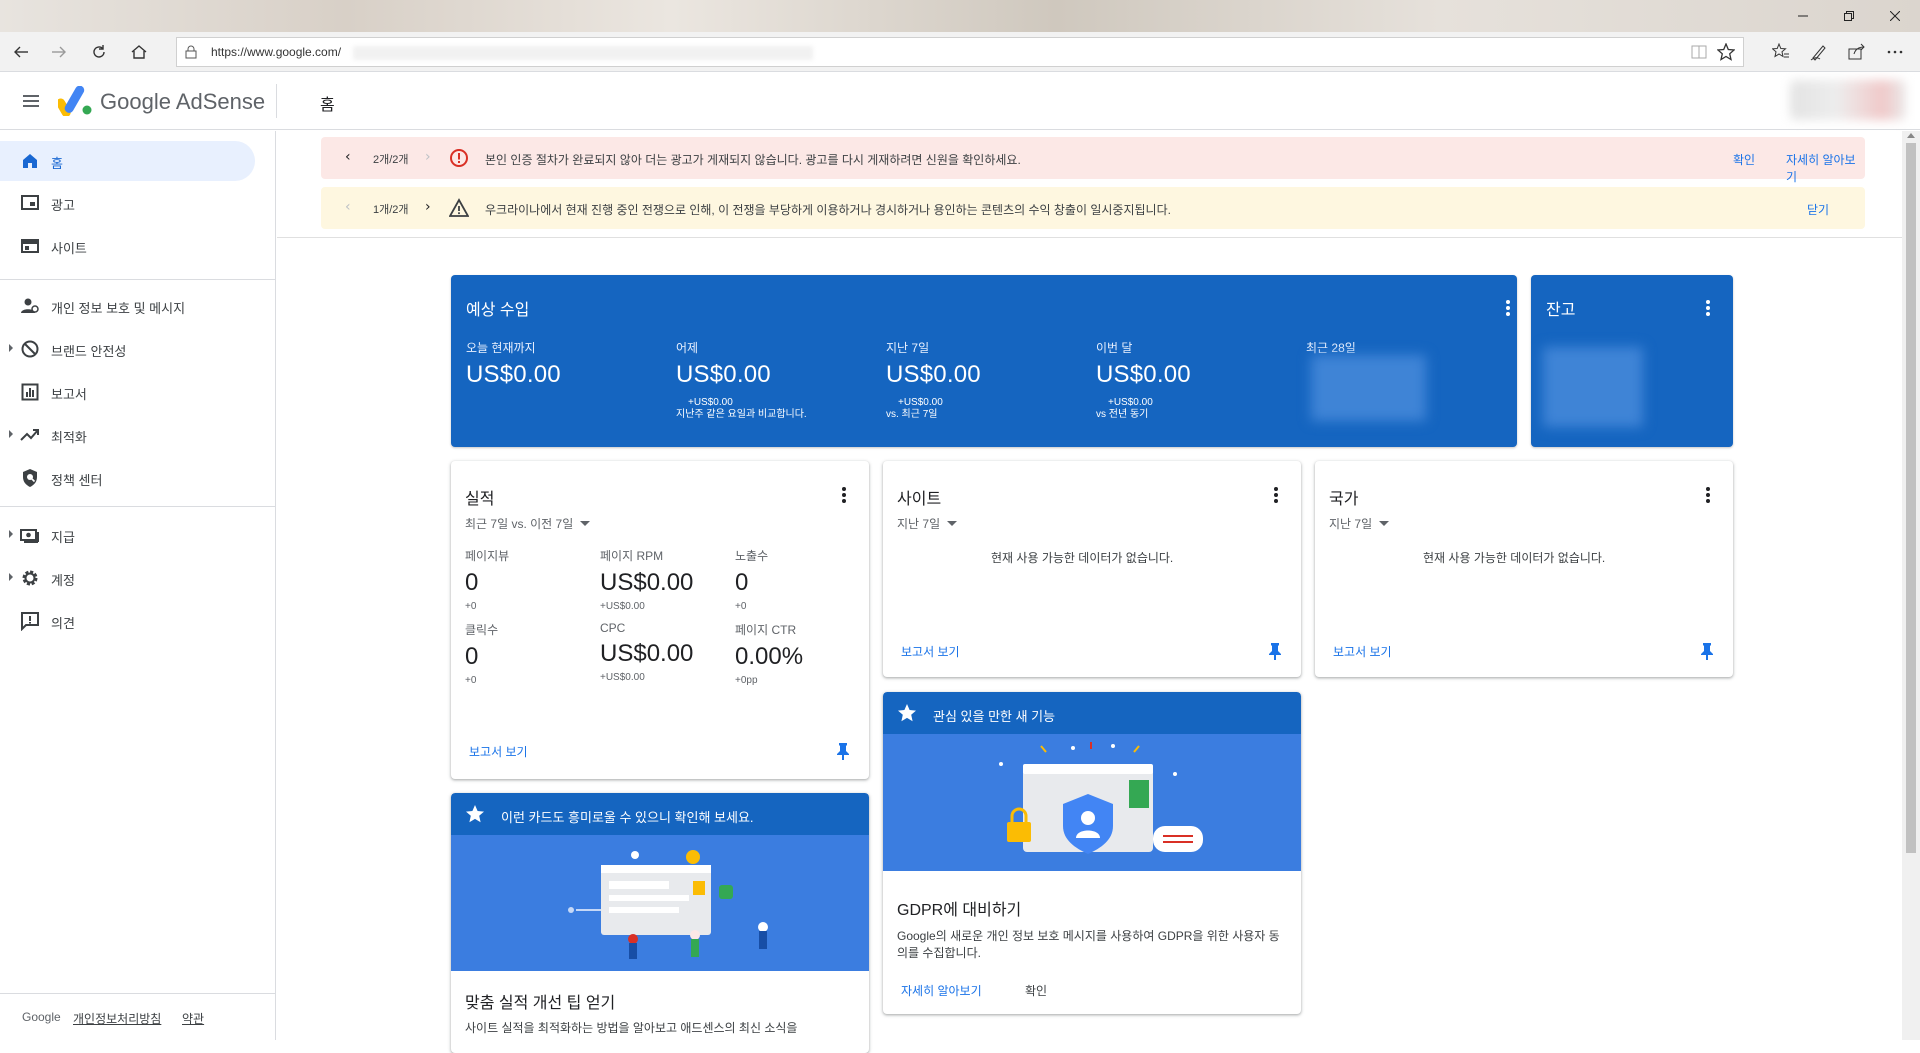  Describe the element at coordinates (1819, 52) in the screenshot. I see `web-notes-button` at that location.